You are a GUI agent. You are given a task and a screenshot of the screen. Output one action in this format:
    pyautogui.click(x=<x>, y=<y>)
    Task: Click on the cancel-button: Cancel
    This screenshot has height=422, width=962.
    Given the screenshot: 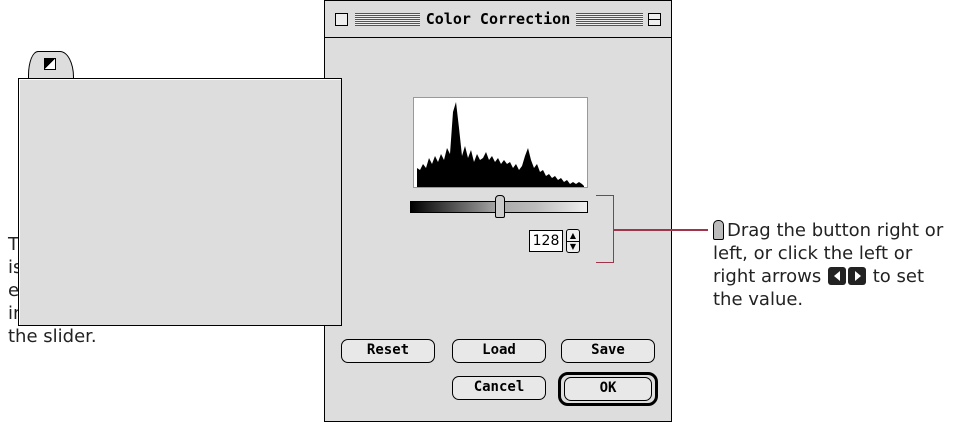 What is the action you would take?
    pyautogui.click(x=499, y=388)
    